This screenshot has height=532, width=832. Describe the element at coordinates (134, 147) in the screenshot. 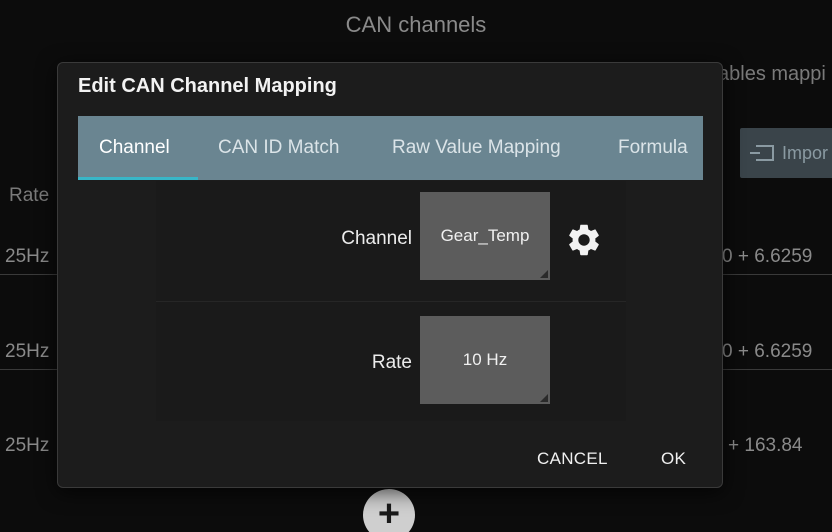

I see `tab-channel-label: Channel` at that location.